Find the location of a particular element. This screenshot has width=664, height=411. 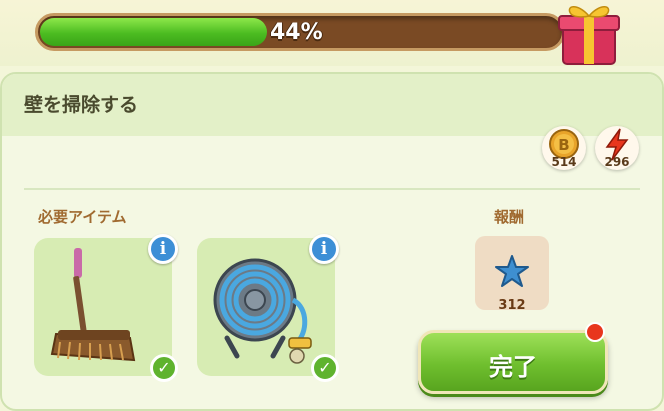

progress-fill is located at coordinates (153, 32).